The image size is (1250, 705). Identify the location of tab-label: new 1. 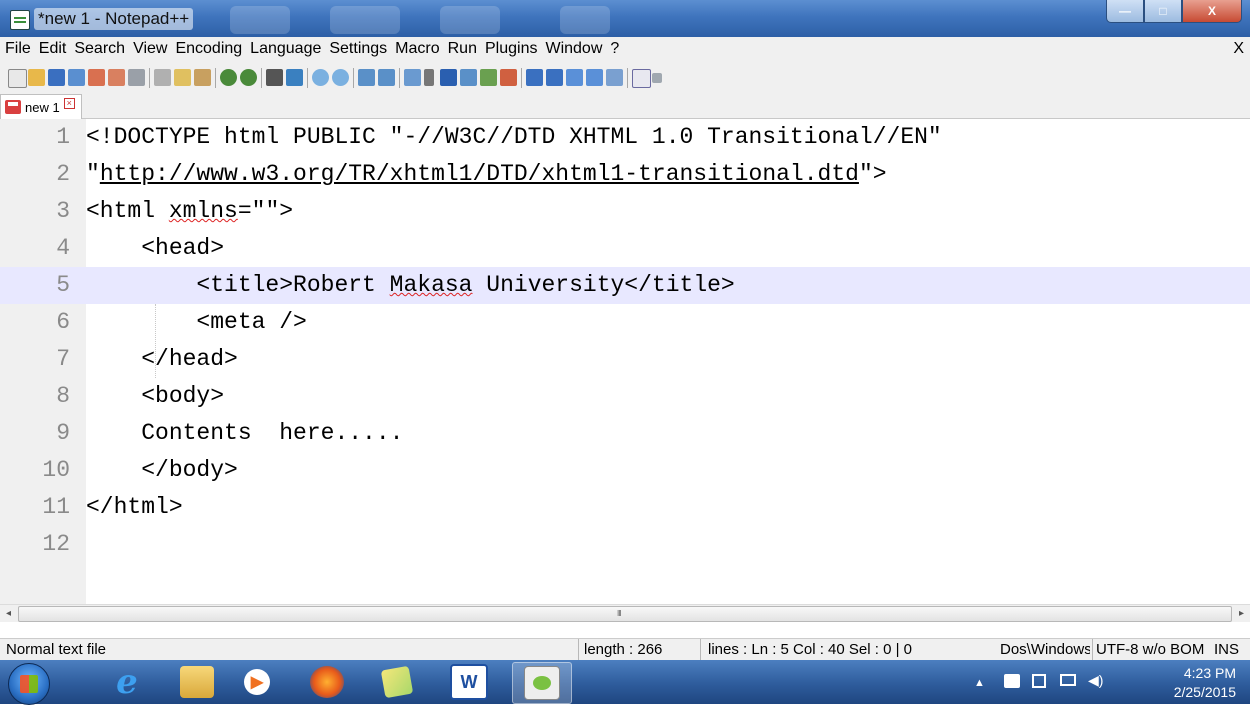
(42, 107).